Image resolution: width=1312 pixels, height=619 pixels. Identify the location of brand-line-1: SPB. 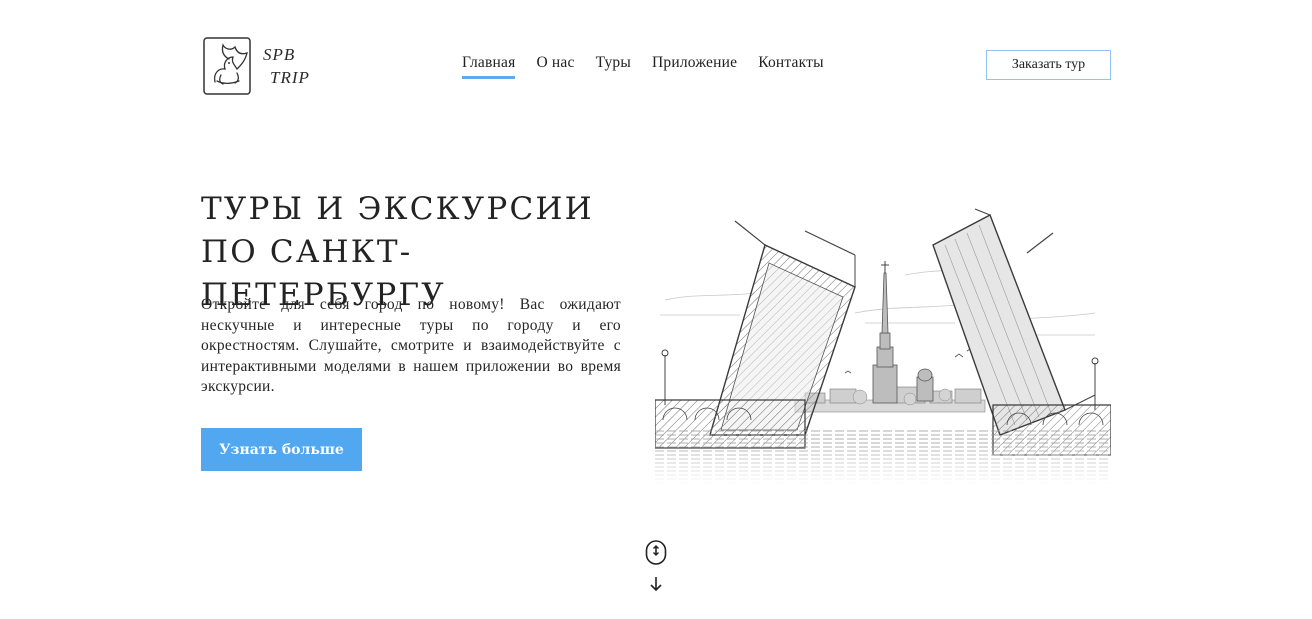
(279, 54).